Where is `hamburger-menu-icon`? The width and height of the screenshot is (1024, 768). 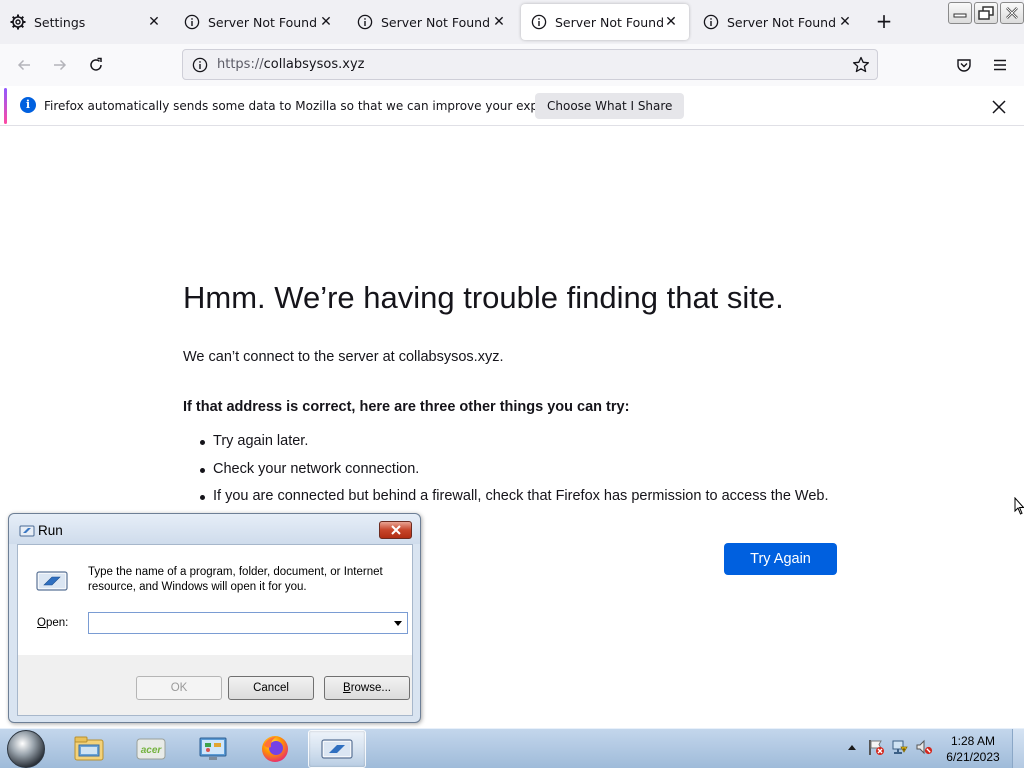 hamburger-menu-icon is located at coordinates (1000, 65).